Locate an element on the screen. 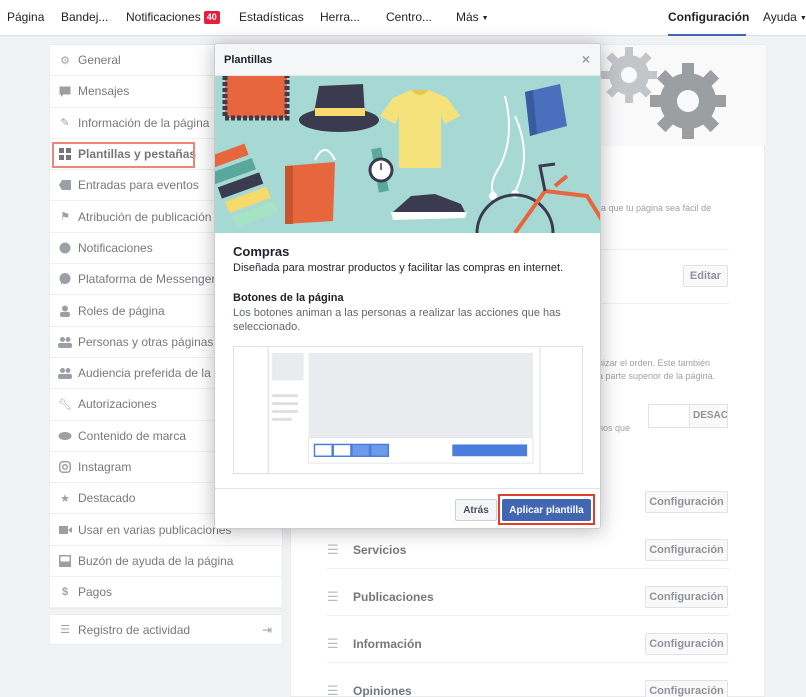  template-name: Compras is located at coordinates (261, 251).